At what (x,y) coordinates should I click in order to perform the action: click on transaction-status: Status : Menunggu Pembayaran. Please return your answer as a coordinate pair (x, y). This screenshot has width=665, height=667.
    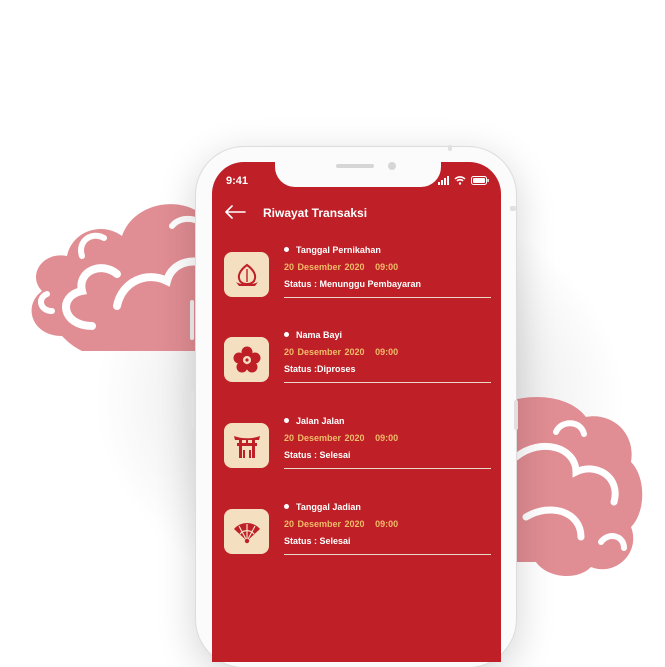
    Looking at the image, I should click on (353, 284).